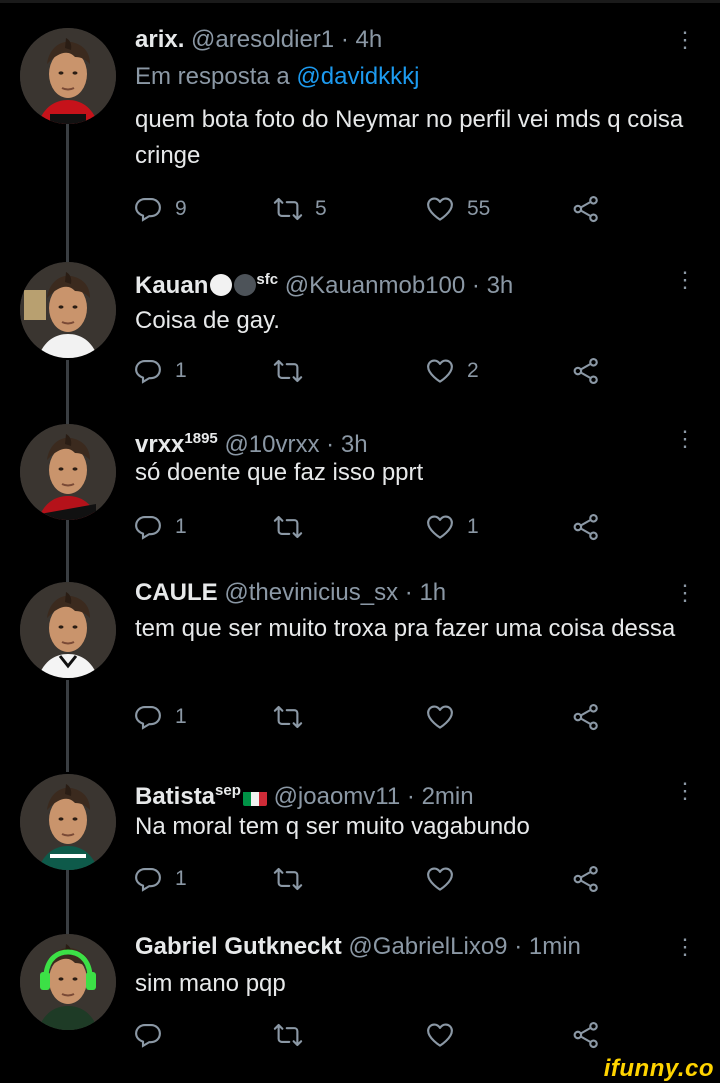  I want to click on user-handle: @thevinicius_sx, so click(311, 592).